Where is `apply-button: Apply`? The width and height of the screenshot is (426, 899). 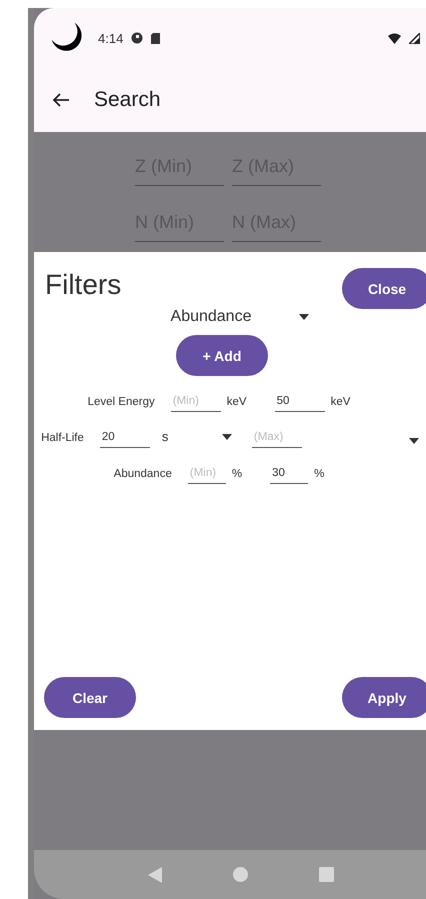 apply-button: Apply is located at coordinates (384, 697).